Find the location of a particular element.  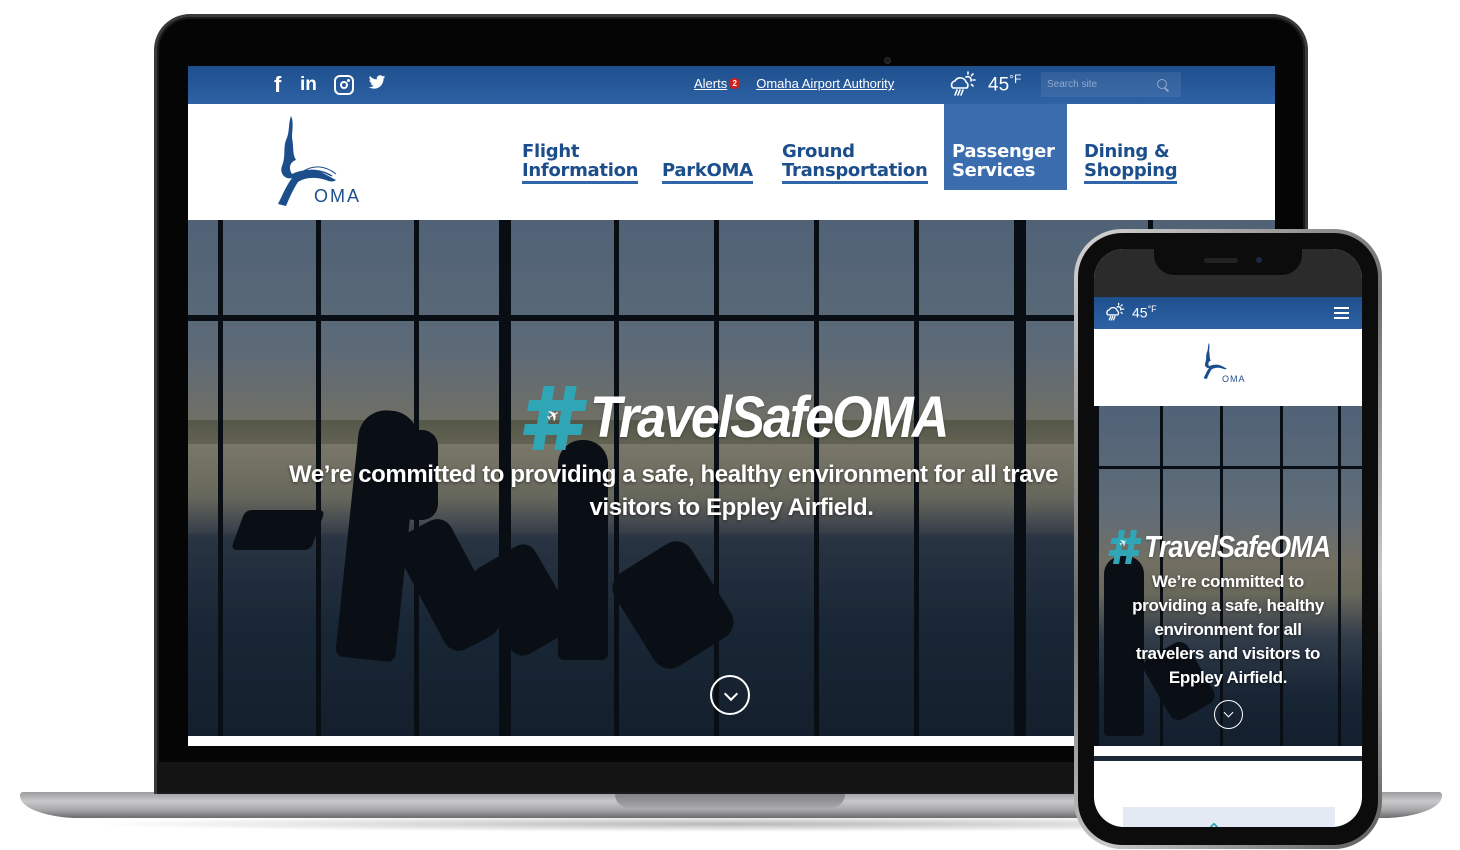

nav-label: ParkOMA is located at coordinates (707, 172).